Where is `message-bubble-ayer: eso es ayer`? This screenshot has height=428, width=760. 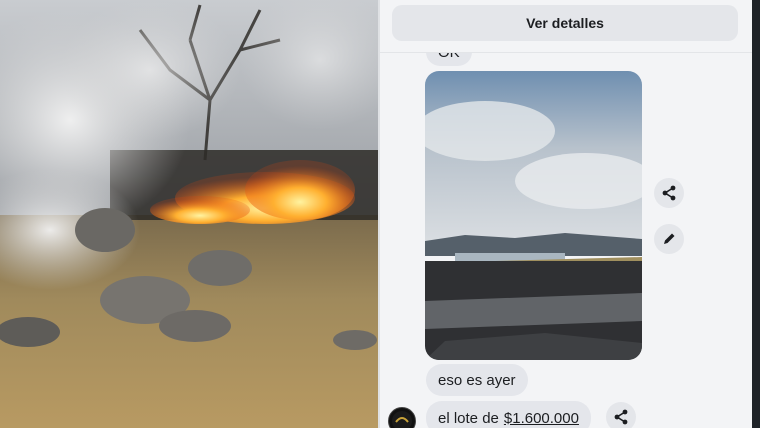
message-bubble-ayer: eso es ayer is located at coordinates (477, 380).